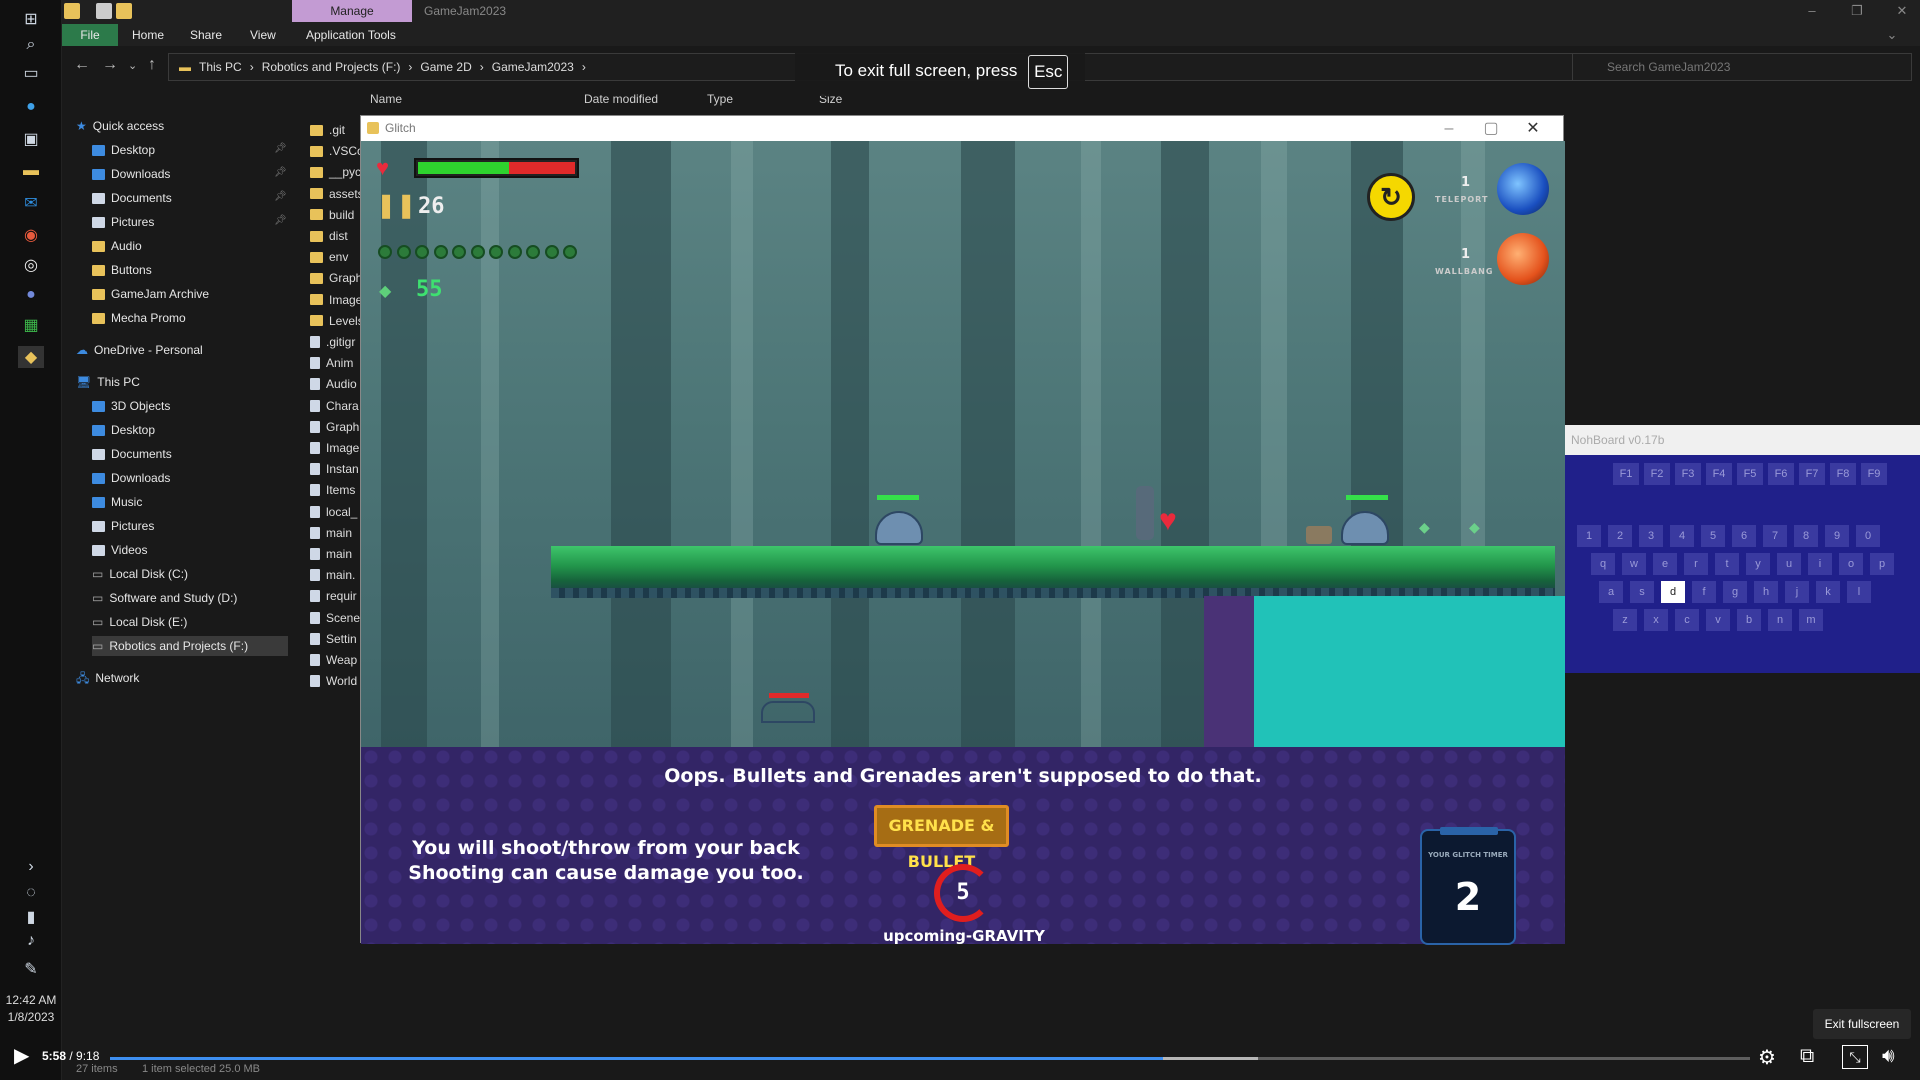 Image resolution: width=1920 pixels, height=1080 pixels. What do you see at coordinates (1901, 11) in the screenshot?
I see `close-icon: ✕` at bounding box center [1901, 11].